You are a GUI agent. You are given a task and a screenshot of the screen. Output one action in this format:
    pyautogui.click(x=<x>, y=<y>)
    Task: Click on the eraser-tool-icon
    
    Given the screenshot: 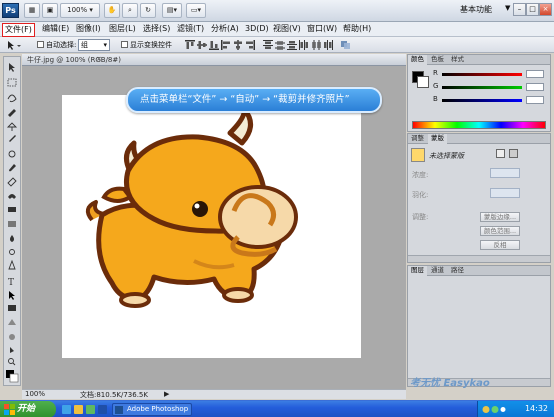 What is the action you would take?
    pyautogui.click(x=12, y=209)
    